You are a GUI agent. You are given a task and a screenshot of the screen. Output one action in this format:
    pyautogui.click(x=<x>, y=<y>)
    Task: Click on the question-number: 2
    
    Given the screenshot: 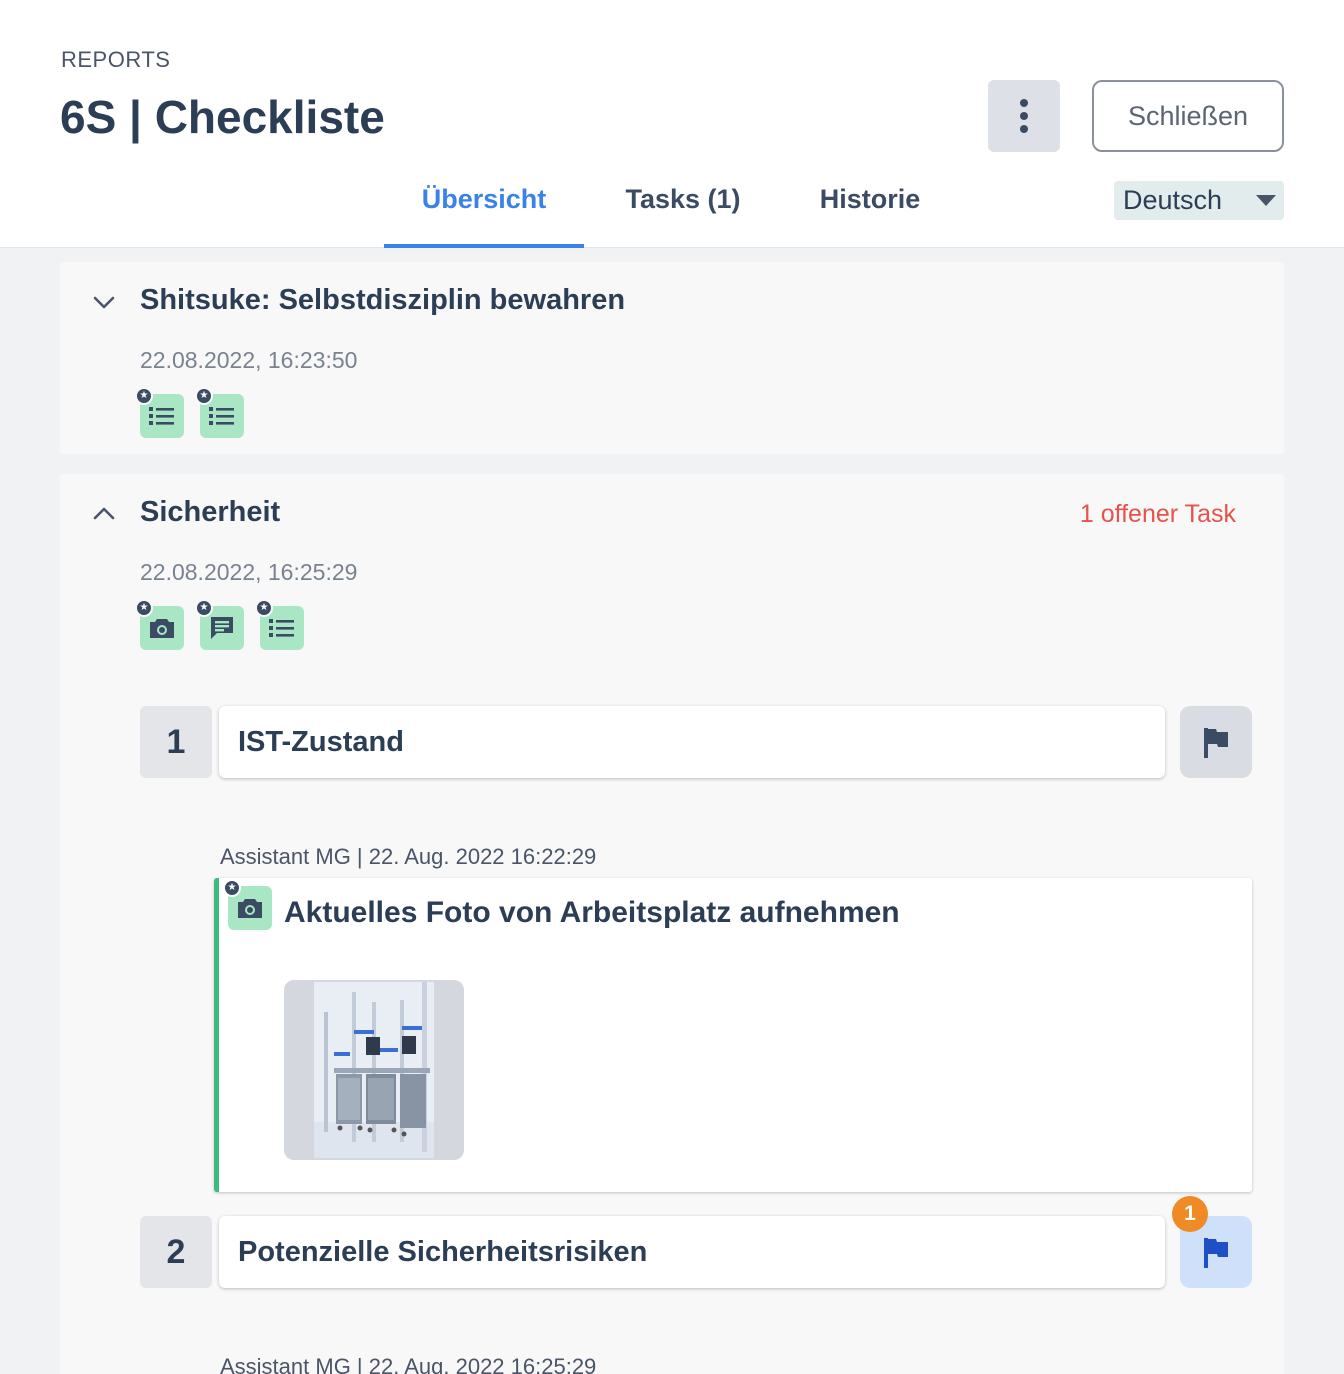 What is the action you would take?
    pyautogui.click(x=176, y=1252)
    